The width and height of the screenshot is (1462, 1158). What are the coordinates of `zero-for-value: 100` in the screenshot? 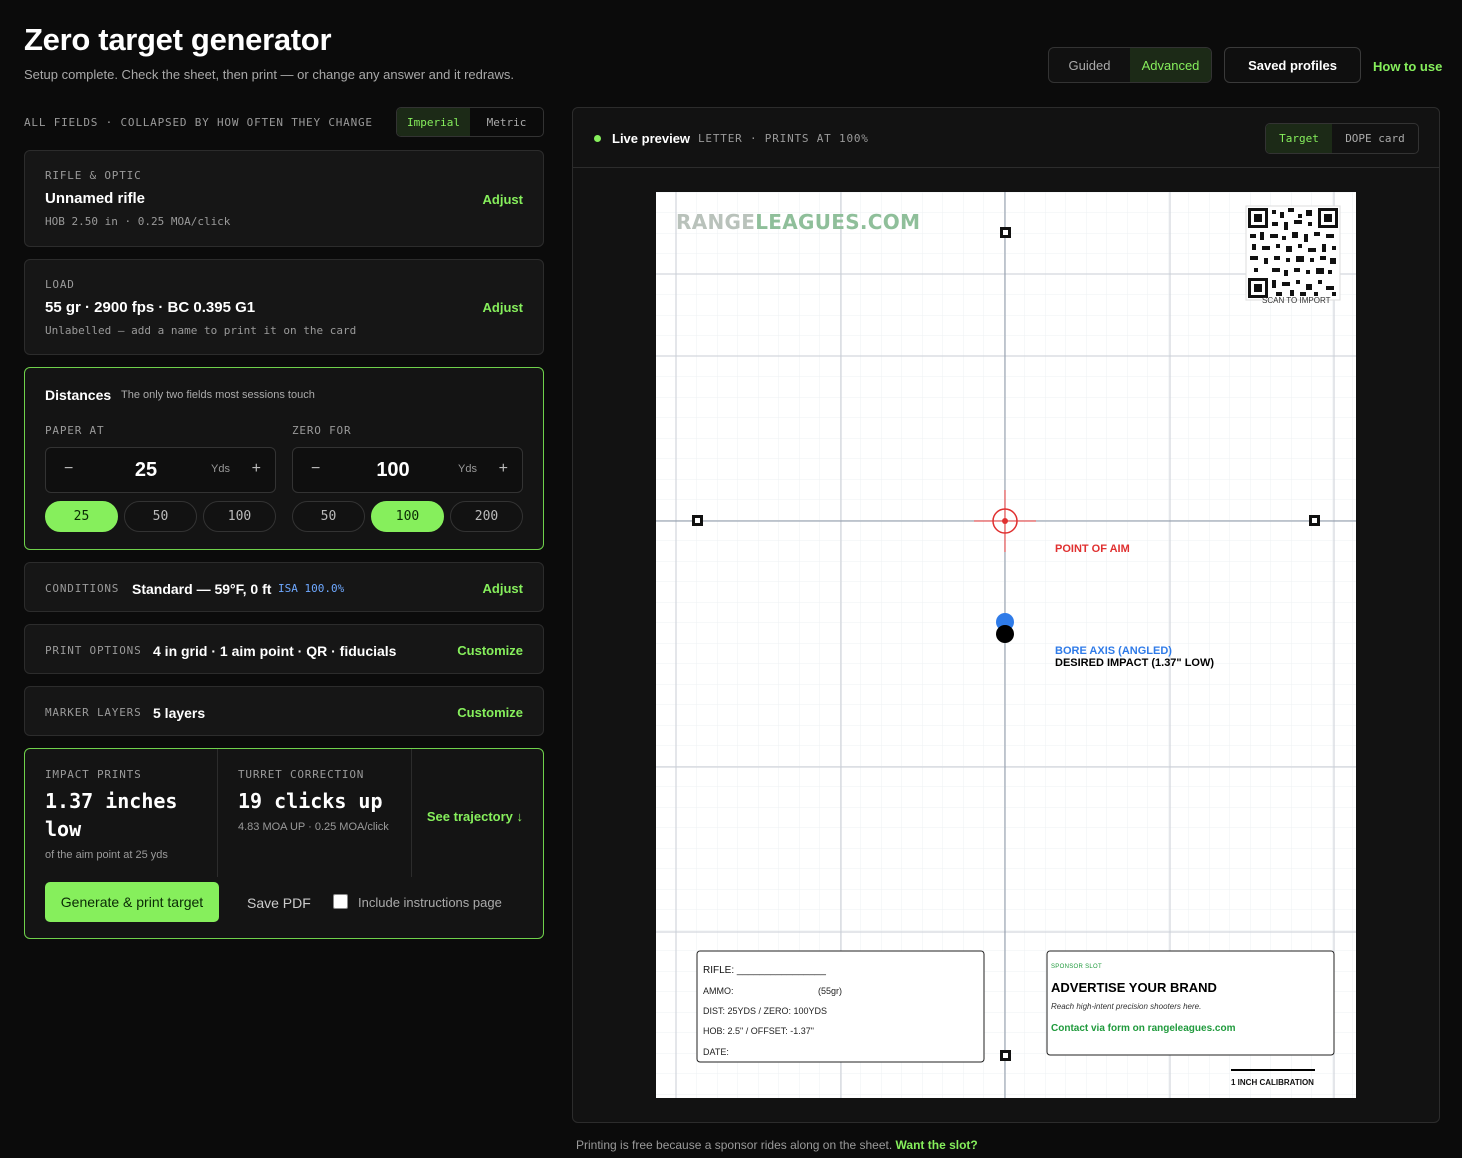 It's located at (393, 470).